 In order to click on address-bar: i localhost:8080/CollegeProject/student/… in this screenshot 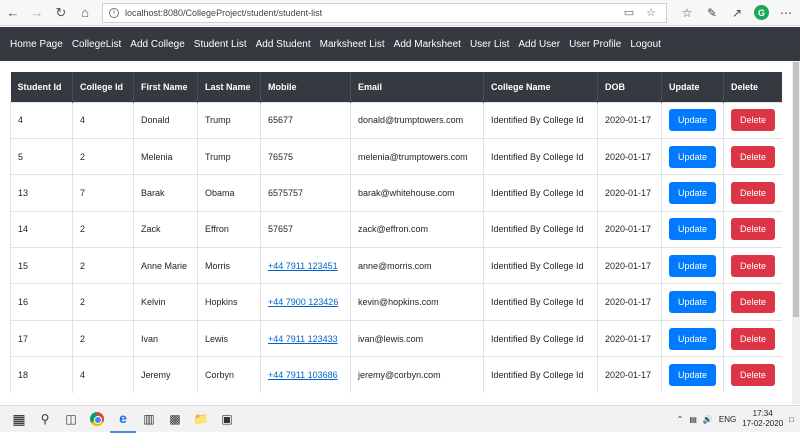, I will do `click(384, 12)`.